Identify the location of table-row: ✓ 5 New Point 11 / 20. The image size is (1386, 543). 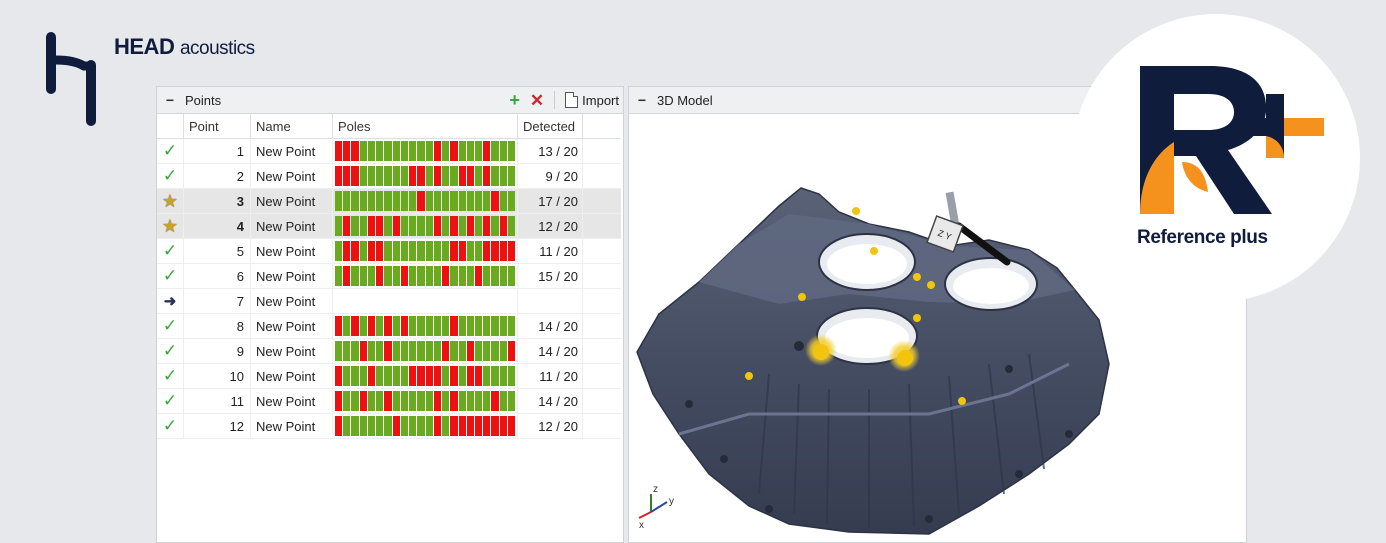
(389, 251).